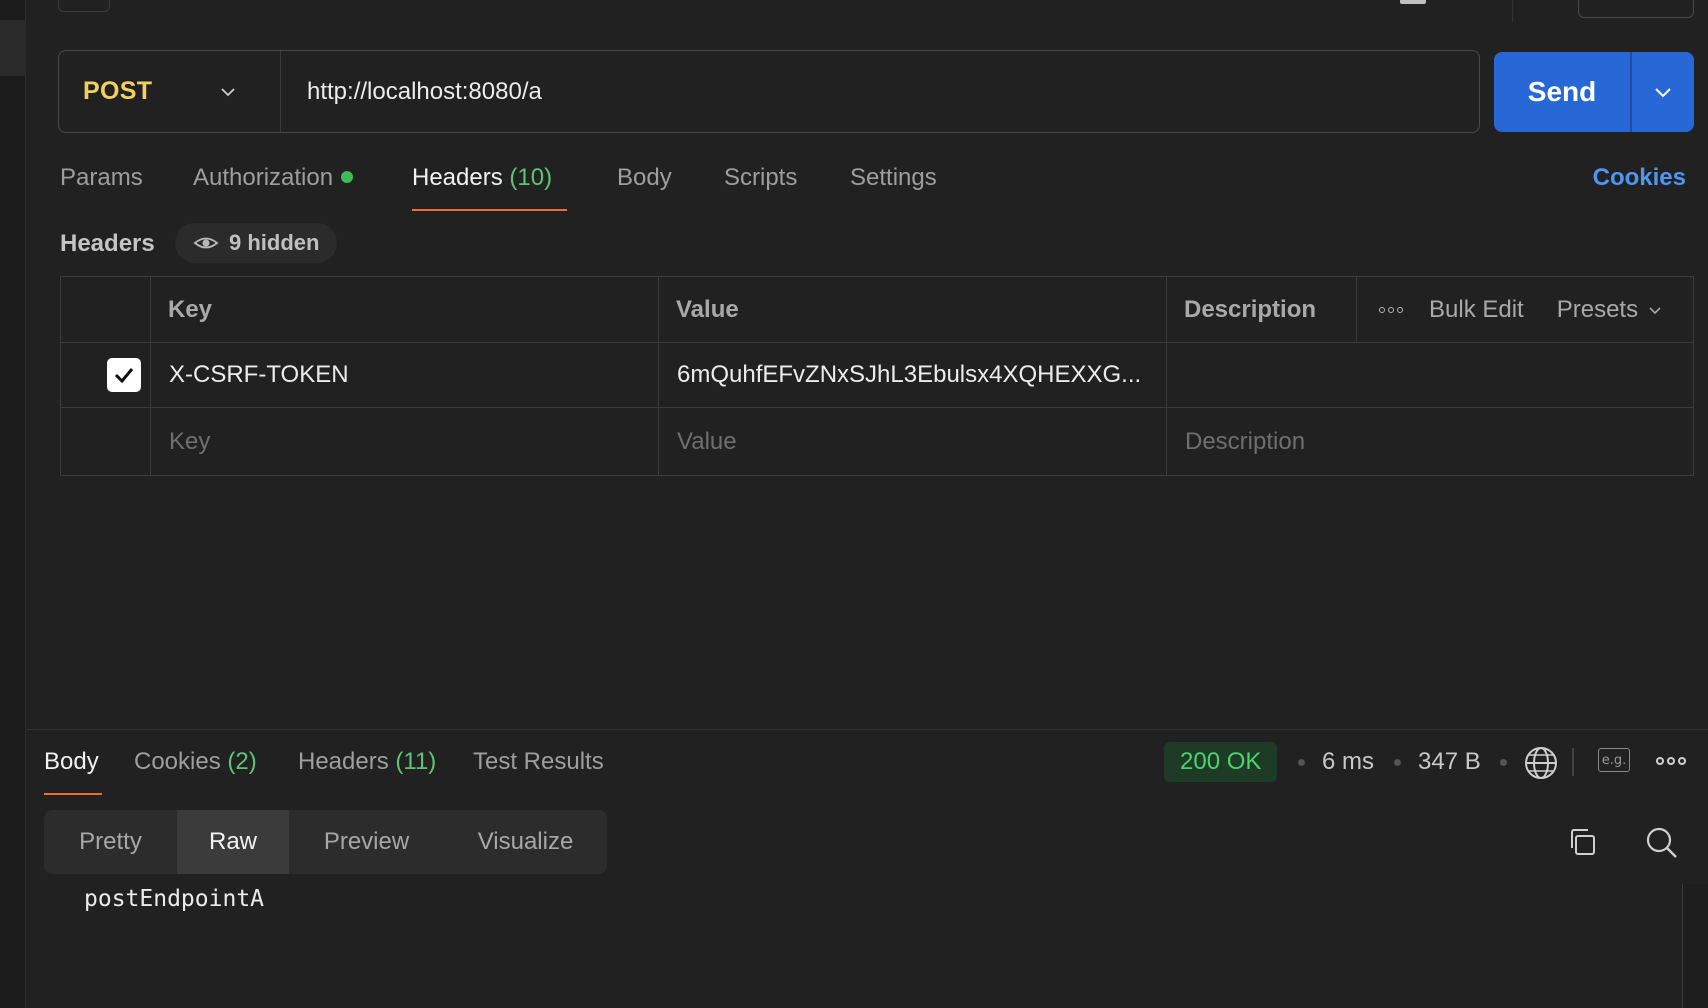 The width and height of the screenshot is (1708, 1008). I want to click on response-body-text: postEndpointA, so click(174, 899).